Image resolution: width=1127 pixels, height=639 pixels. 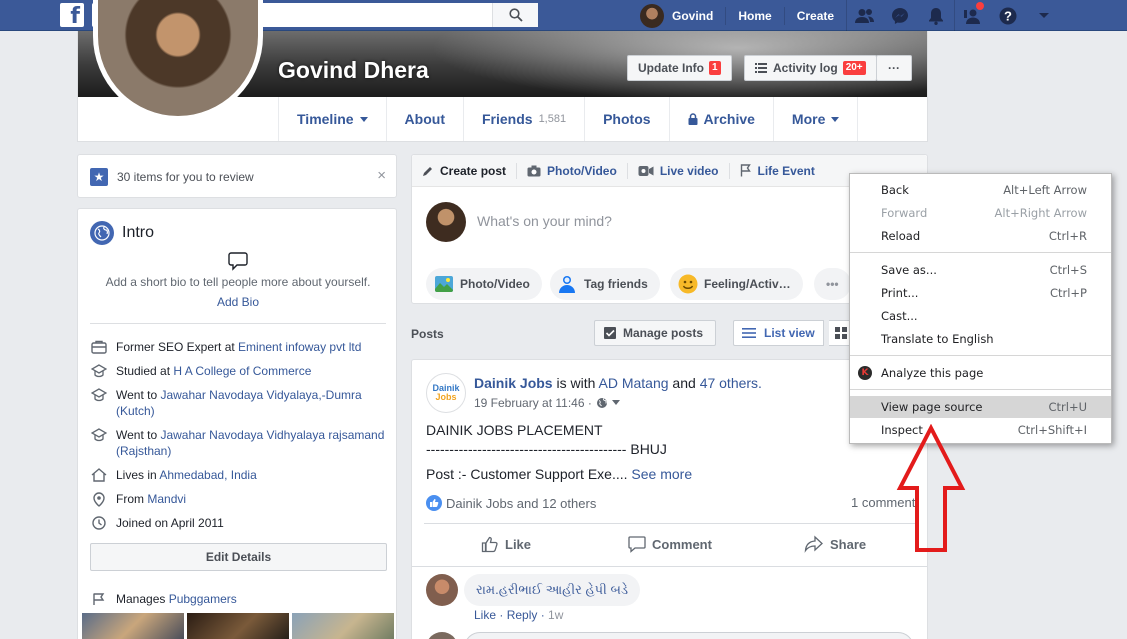 I want to click on tab-friends: Friends 1,581, so click(x=525, y=119).